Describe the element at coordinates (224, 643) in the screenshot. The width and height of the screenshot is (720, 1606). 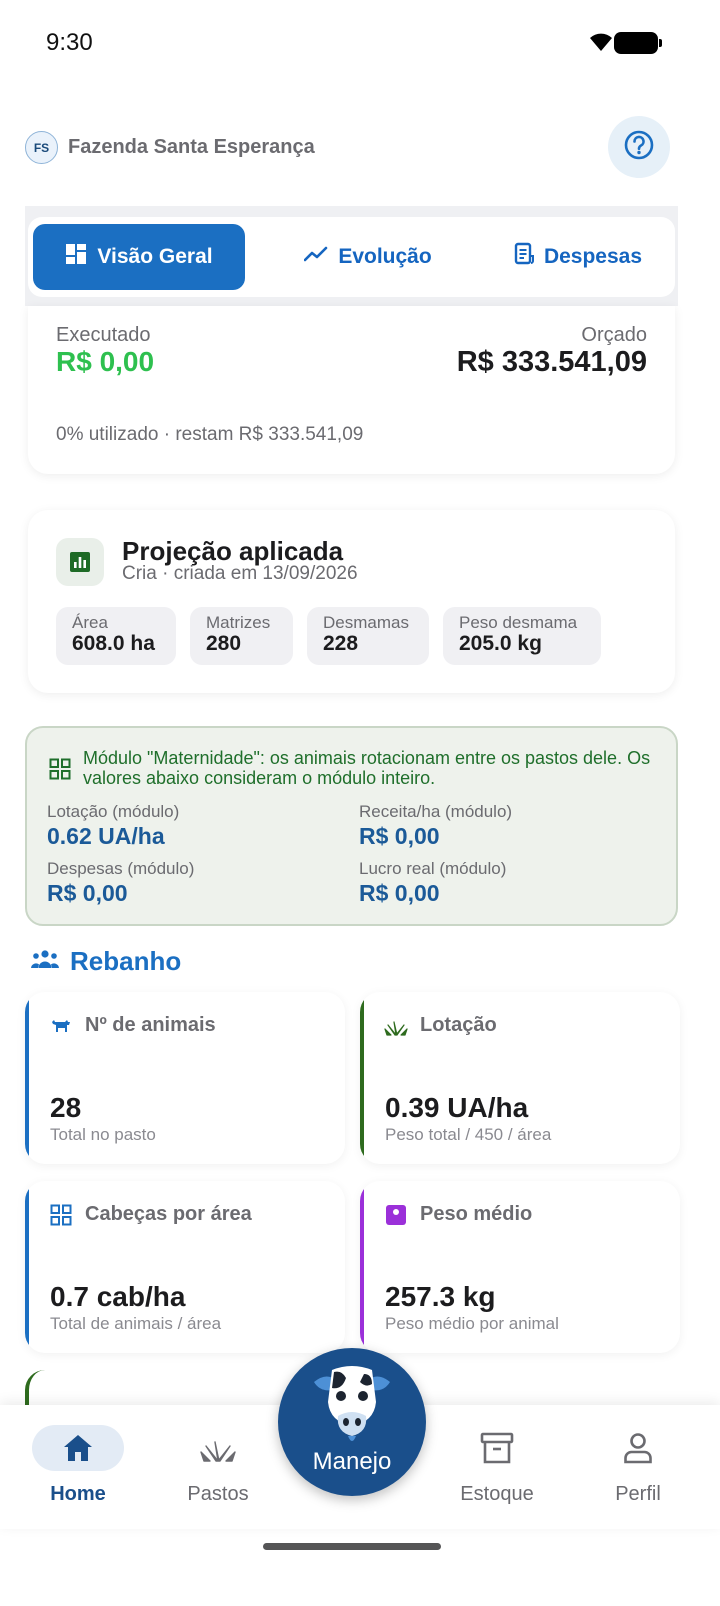
I see `chip-value: 280` at that location.